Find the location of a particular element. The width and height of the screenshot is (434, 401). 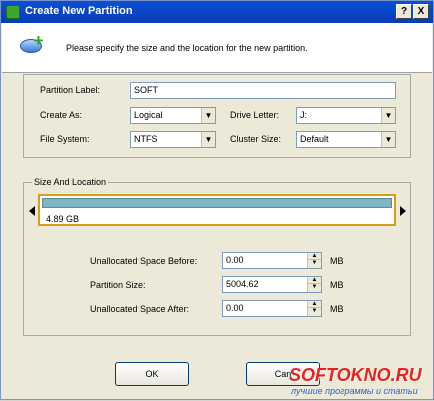

drive-letter-select: J: ▼ is located at coordinates (346, 115).